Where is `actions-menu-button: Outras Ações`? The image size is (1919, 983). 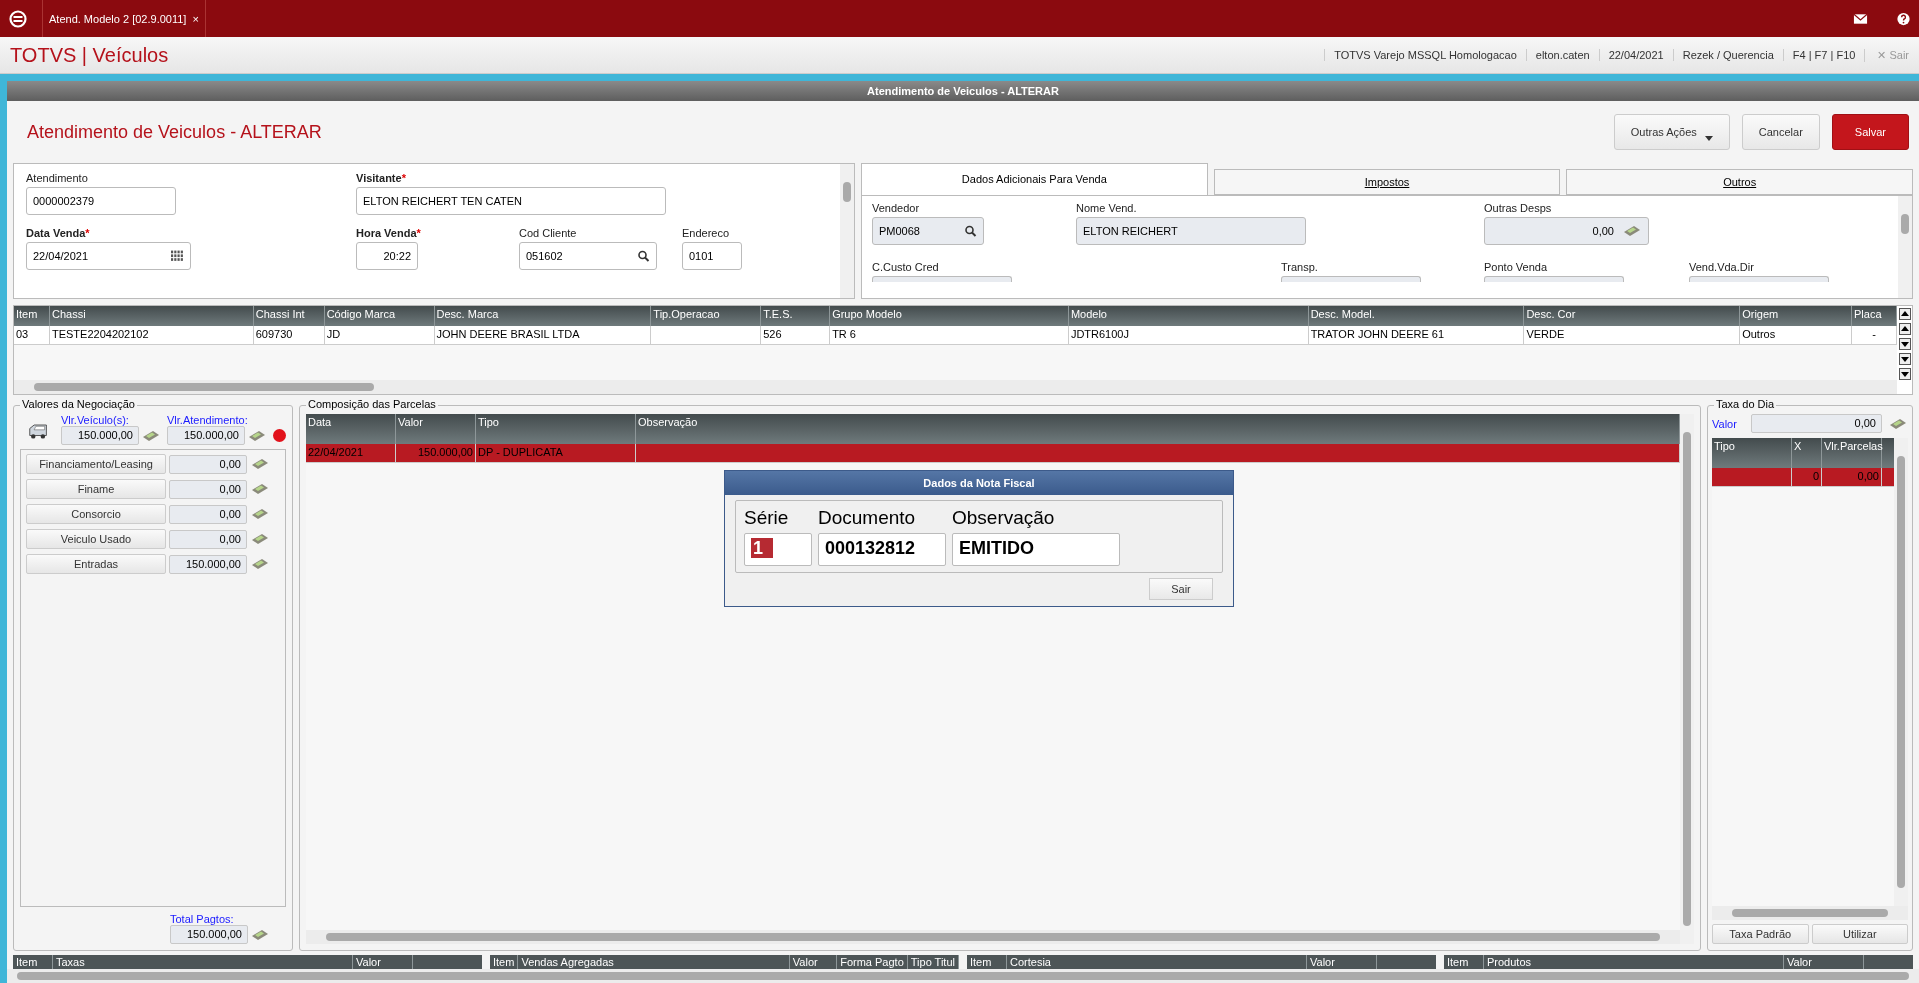
actions-menu-button: Outras Ações is located at coordinates (1671, 132).